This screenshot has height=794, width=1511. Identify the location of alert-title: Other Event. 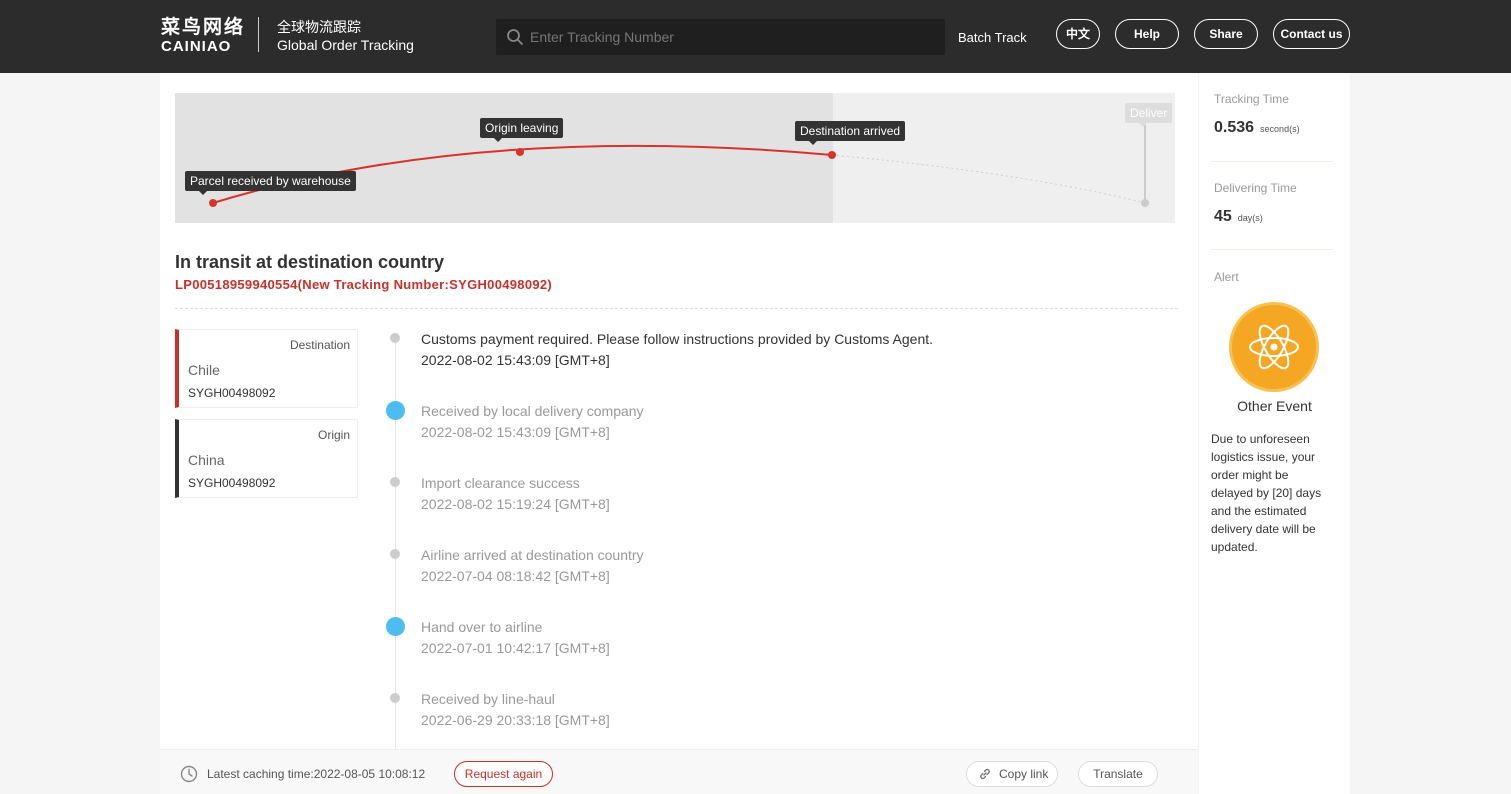
(1274, 406).